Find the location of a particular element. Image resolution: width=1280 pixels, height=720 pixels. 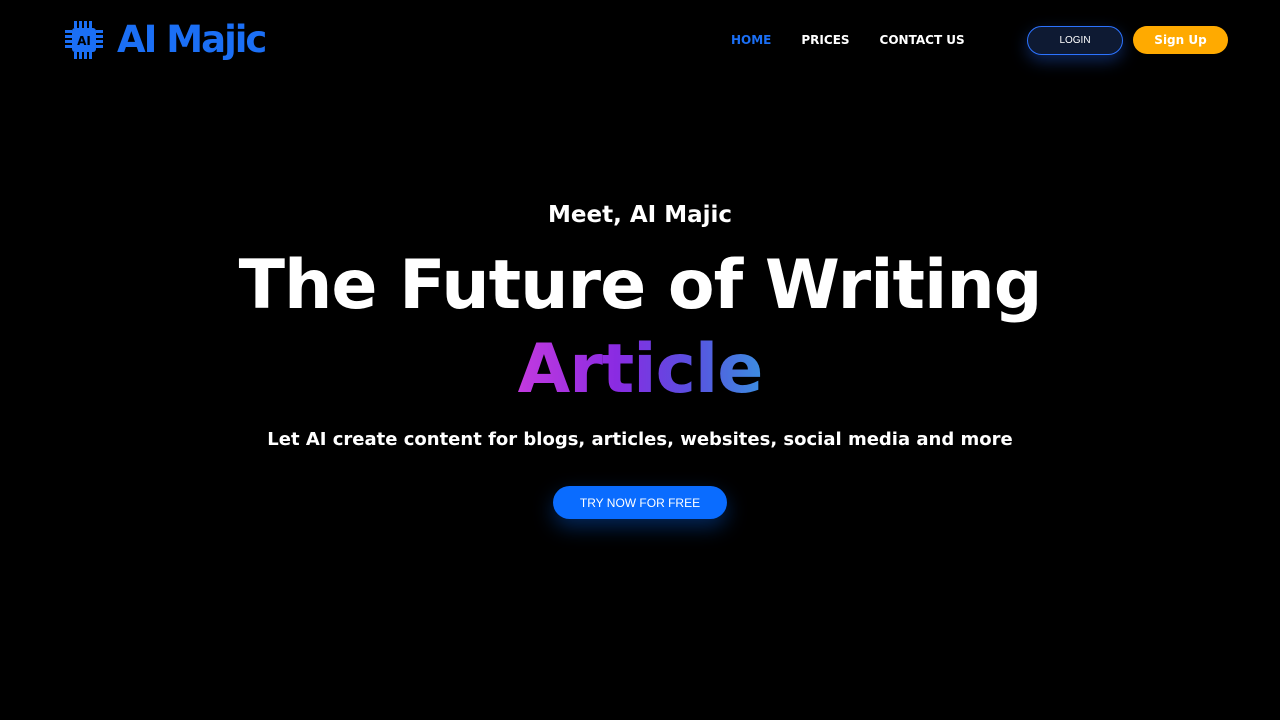

brand-name: AI Majic is located at coordinates (192, 39).